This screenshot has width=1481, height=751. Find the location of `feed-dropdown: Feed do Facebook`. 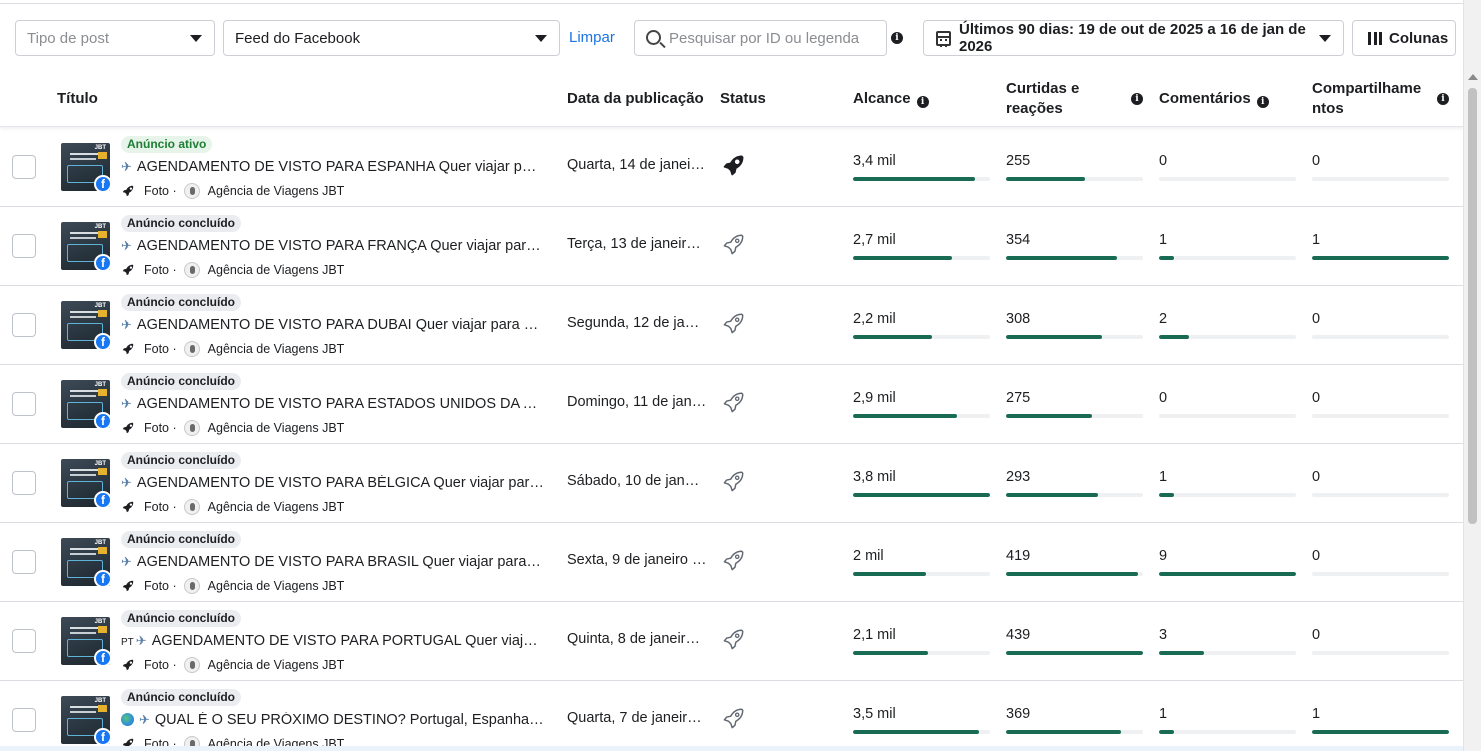

feed-dropdown: Feed do Facebook is located at coordinates (391, 38).